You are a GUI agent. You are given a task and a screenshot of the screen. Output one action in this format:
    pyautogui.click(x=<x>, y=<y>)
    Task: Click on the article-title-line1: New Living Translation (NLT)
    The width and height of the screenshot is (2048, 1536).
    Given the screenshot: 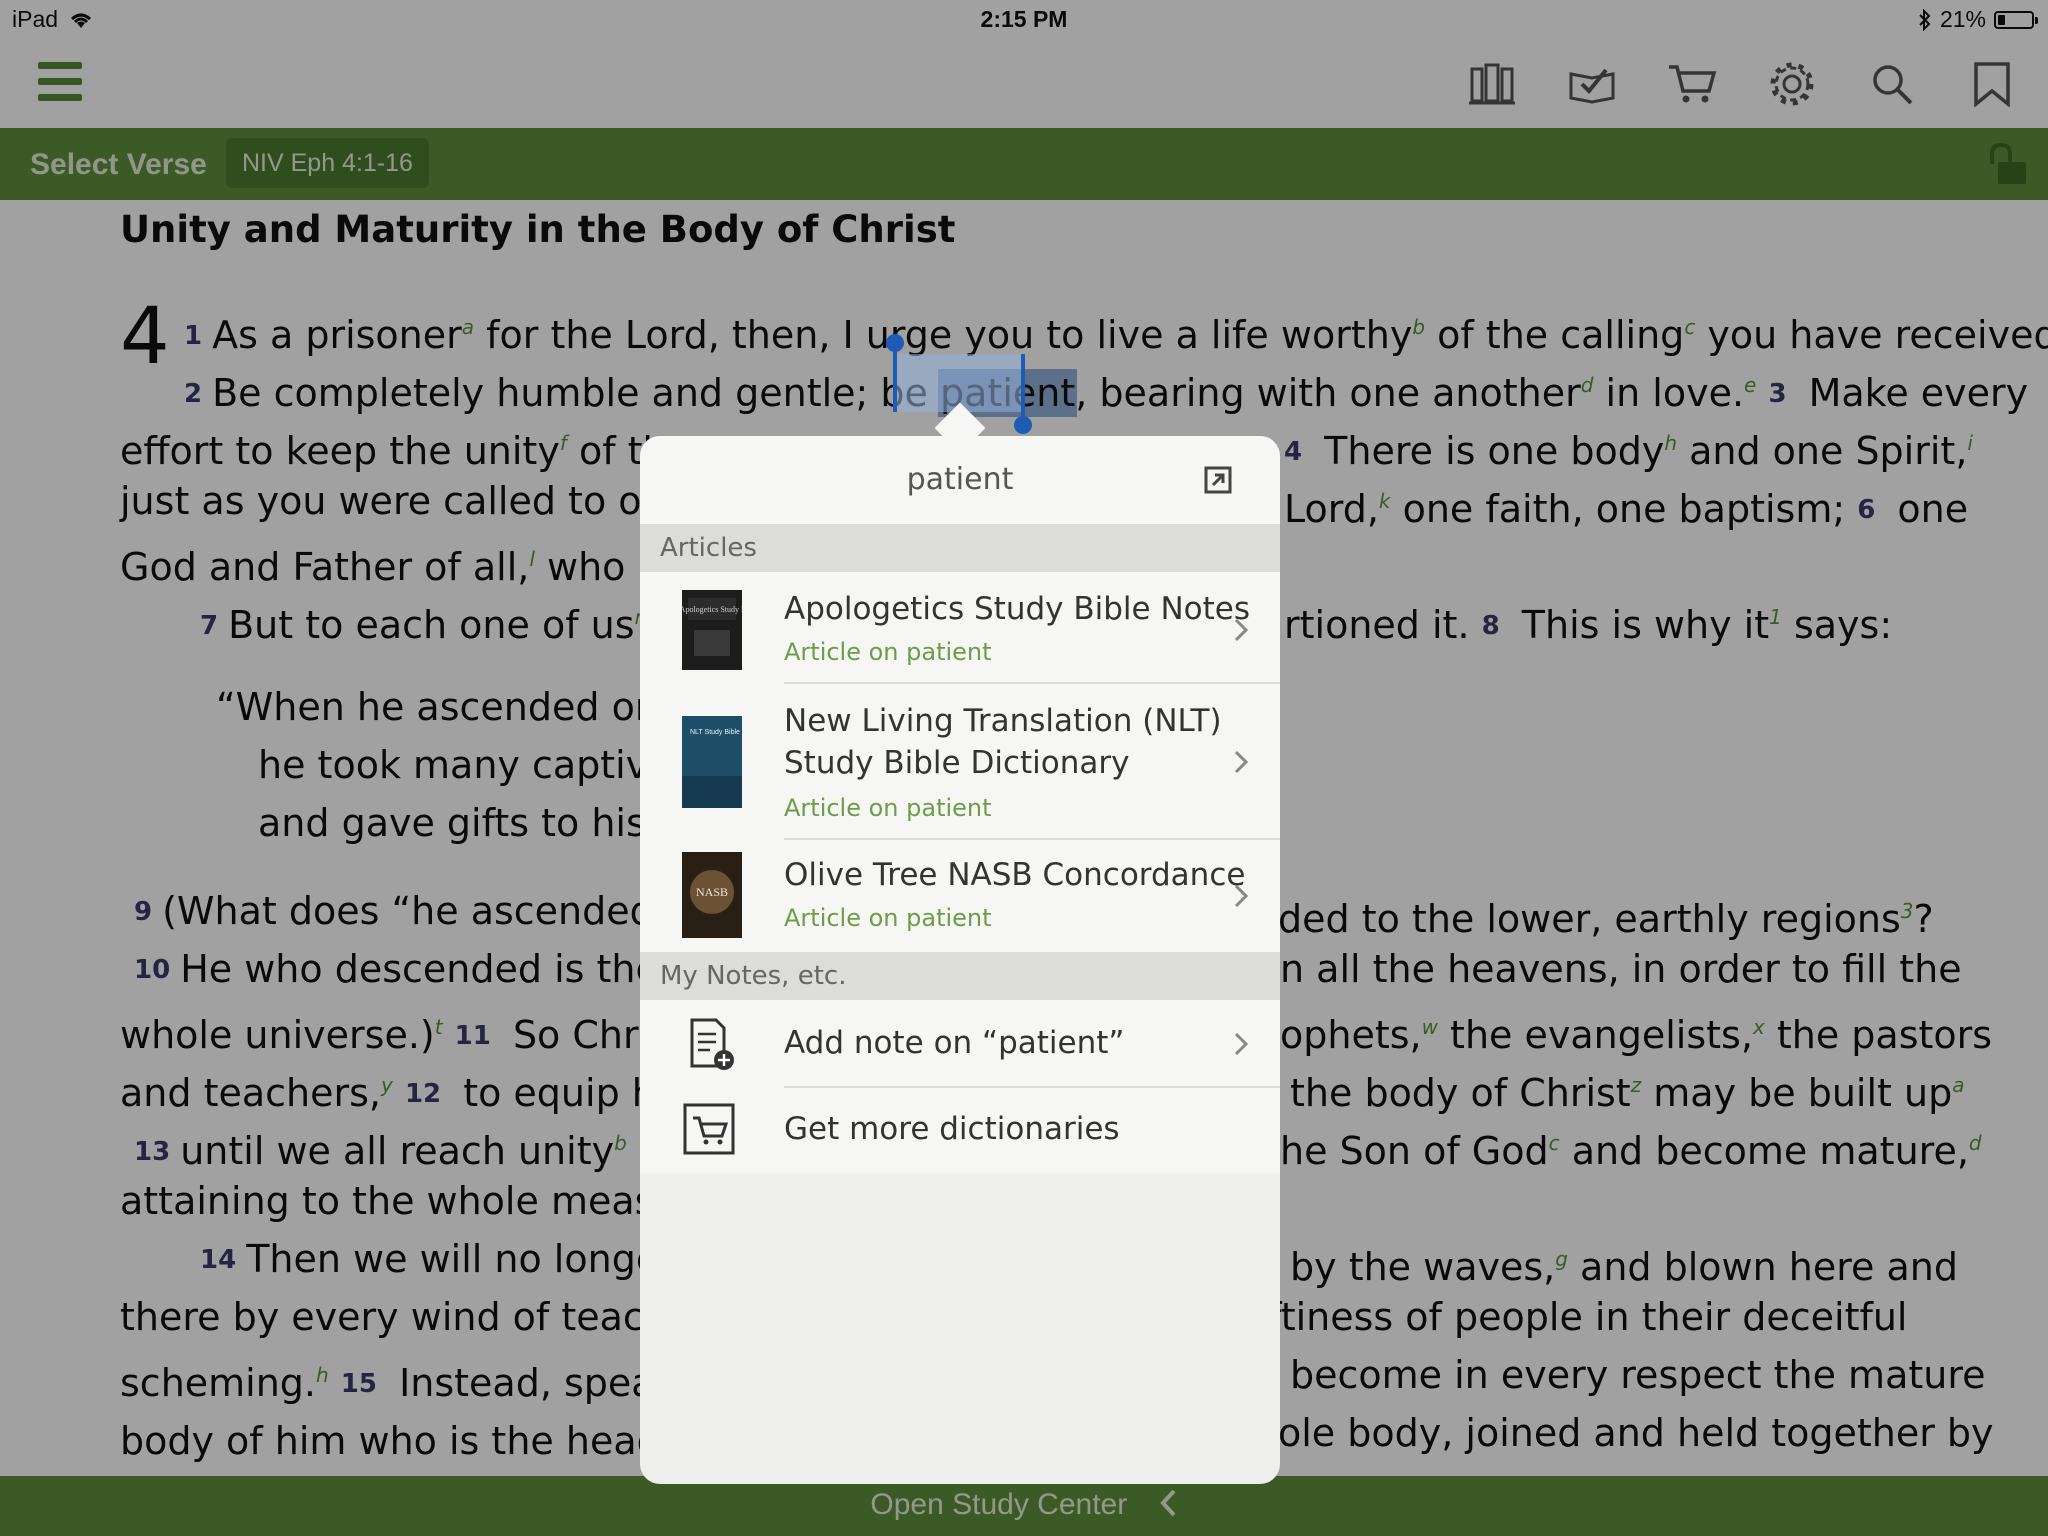 What is the action you would take?
    pyautogui.click(x=1003, y=721)
    